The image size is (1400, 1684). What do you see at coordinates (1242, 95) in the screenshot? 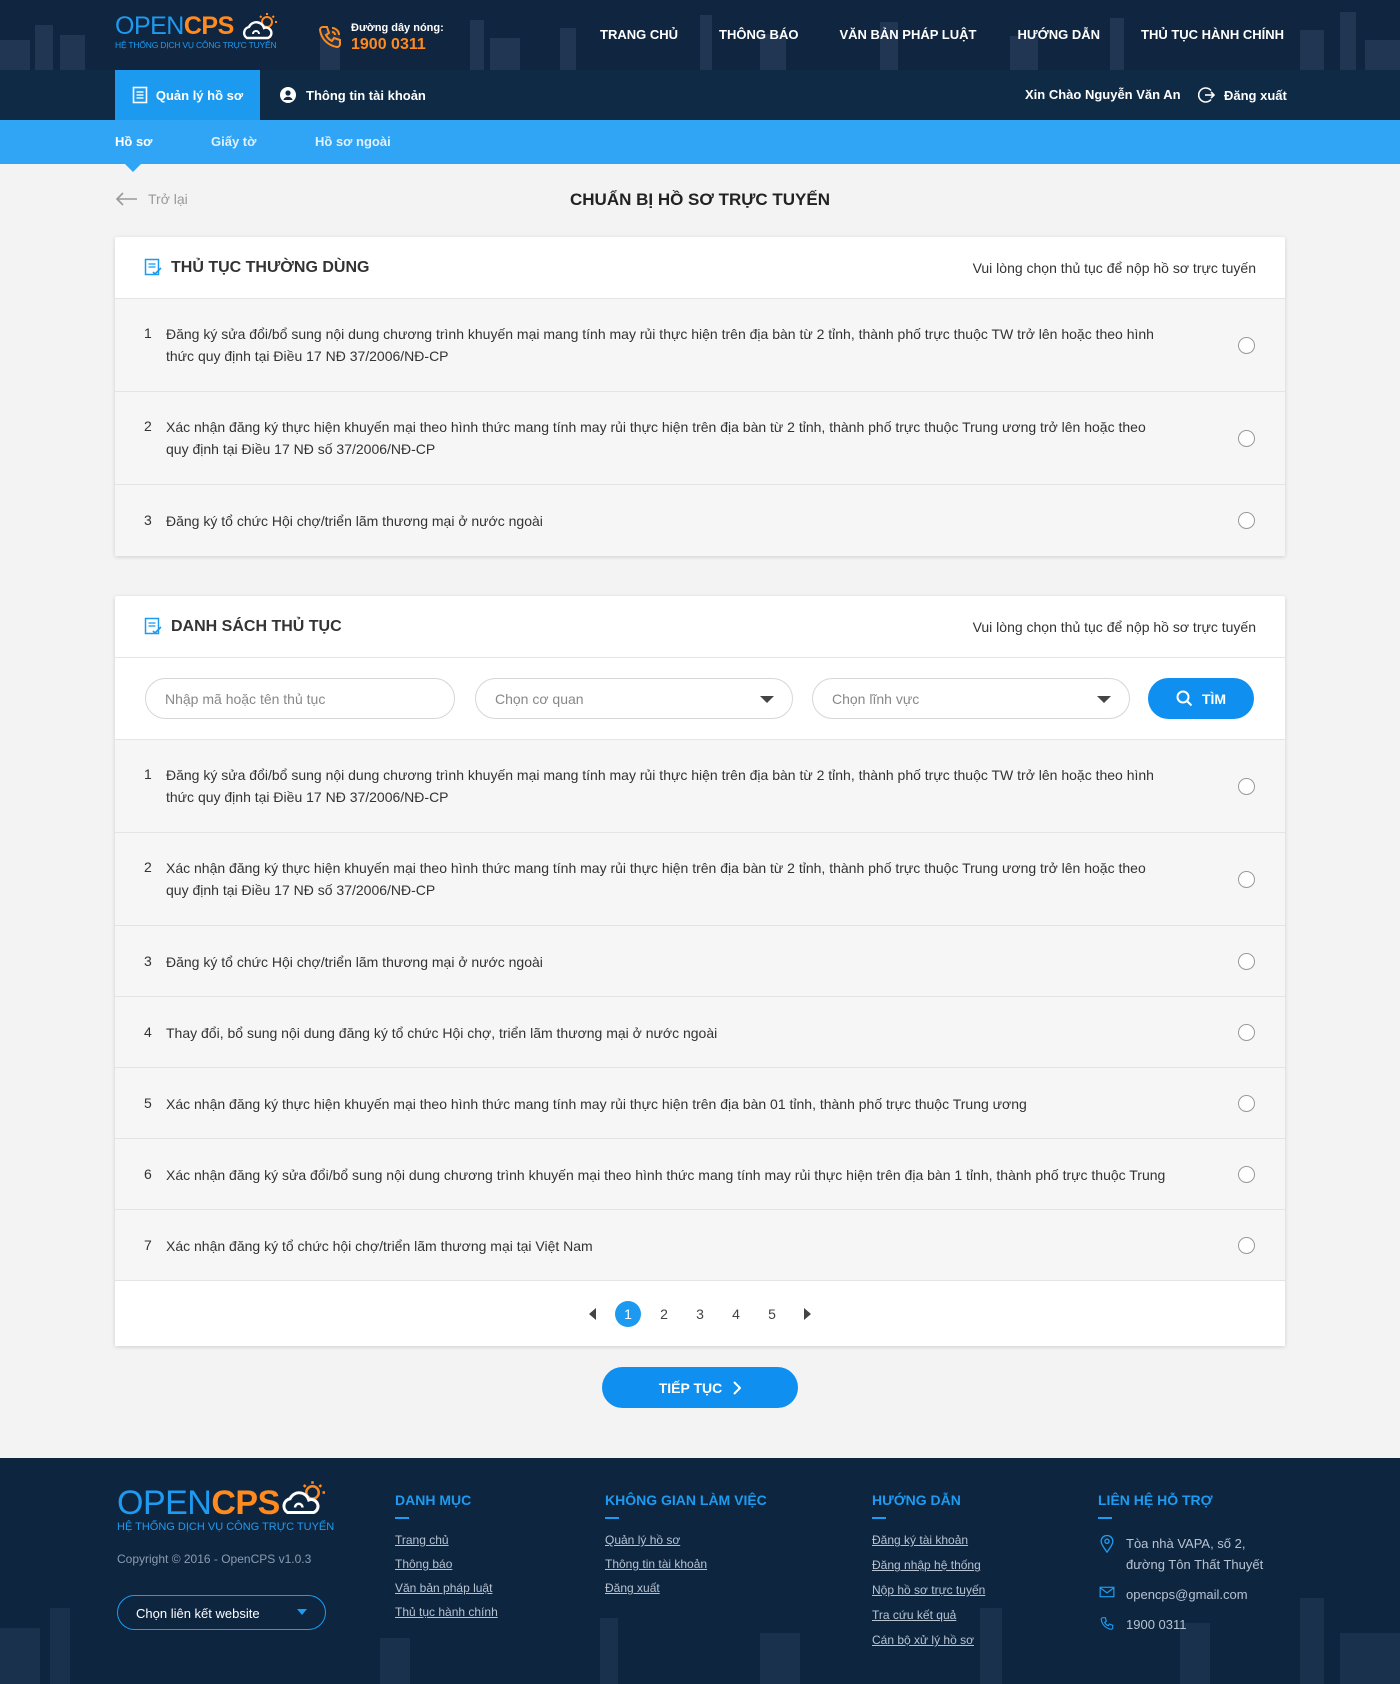
I see `logout-button: Đăng xuất` at bounding box center [1242, 95].